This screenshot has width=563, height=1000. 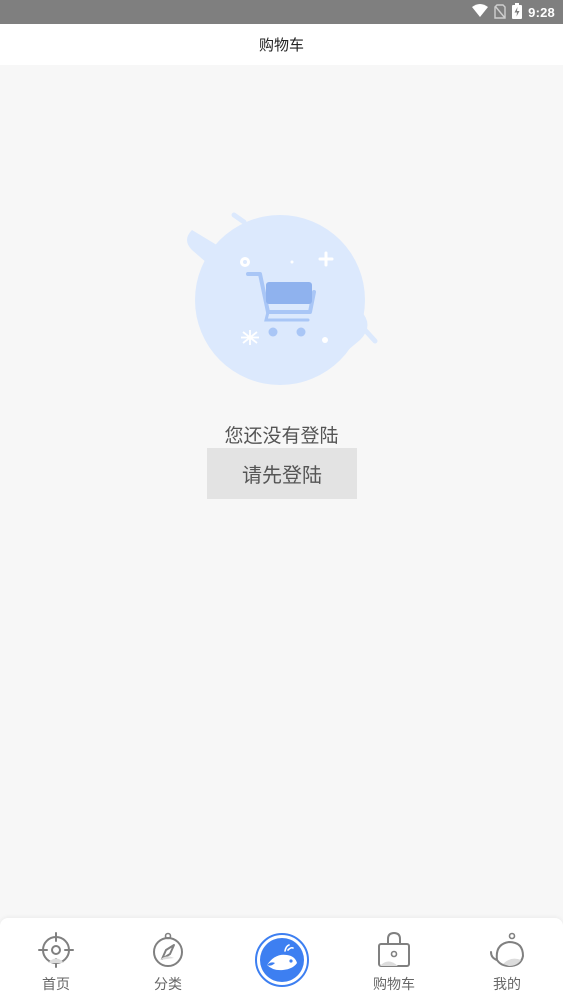 I want to click on tab-category: 分类, so click(x=168, y=959).